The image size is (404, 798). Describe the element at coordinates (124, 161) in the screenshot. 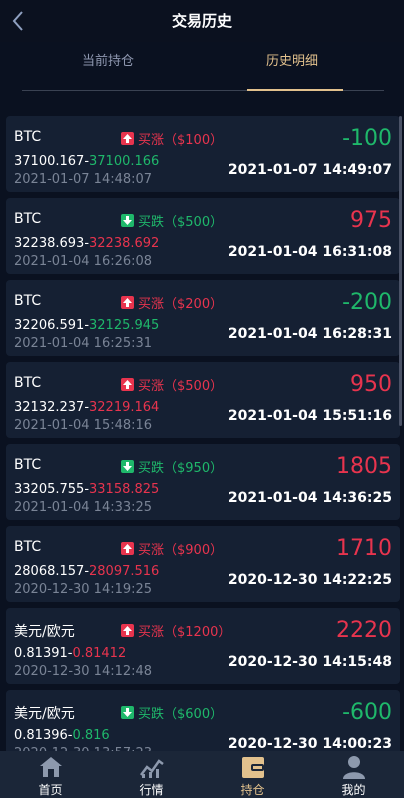

I see `record-close-price: 37100.166` at that location.